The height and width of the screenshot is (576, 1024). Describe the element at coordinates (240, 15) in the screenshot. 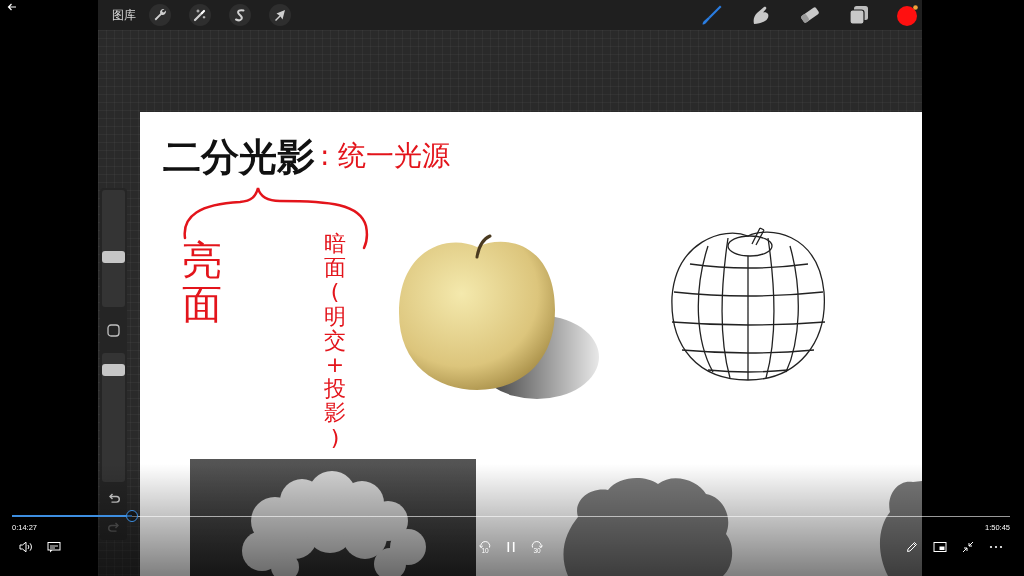

I see `s-ribbon-icon` at that location.